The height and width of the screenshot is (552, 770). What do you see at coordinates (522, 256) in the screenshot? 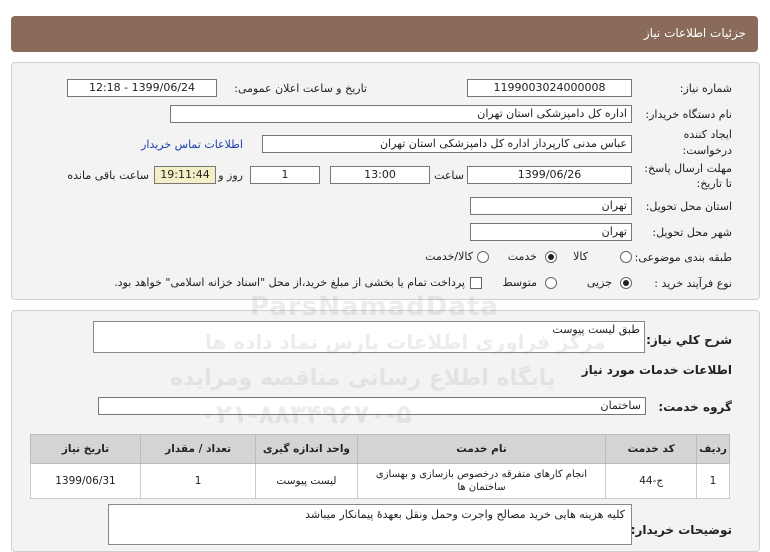
I see `category-service-label: خدمت` at bounding box center [522, 256].